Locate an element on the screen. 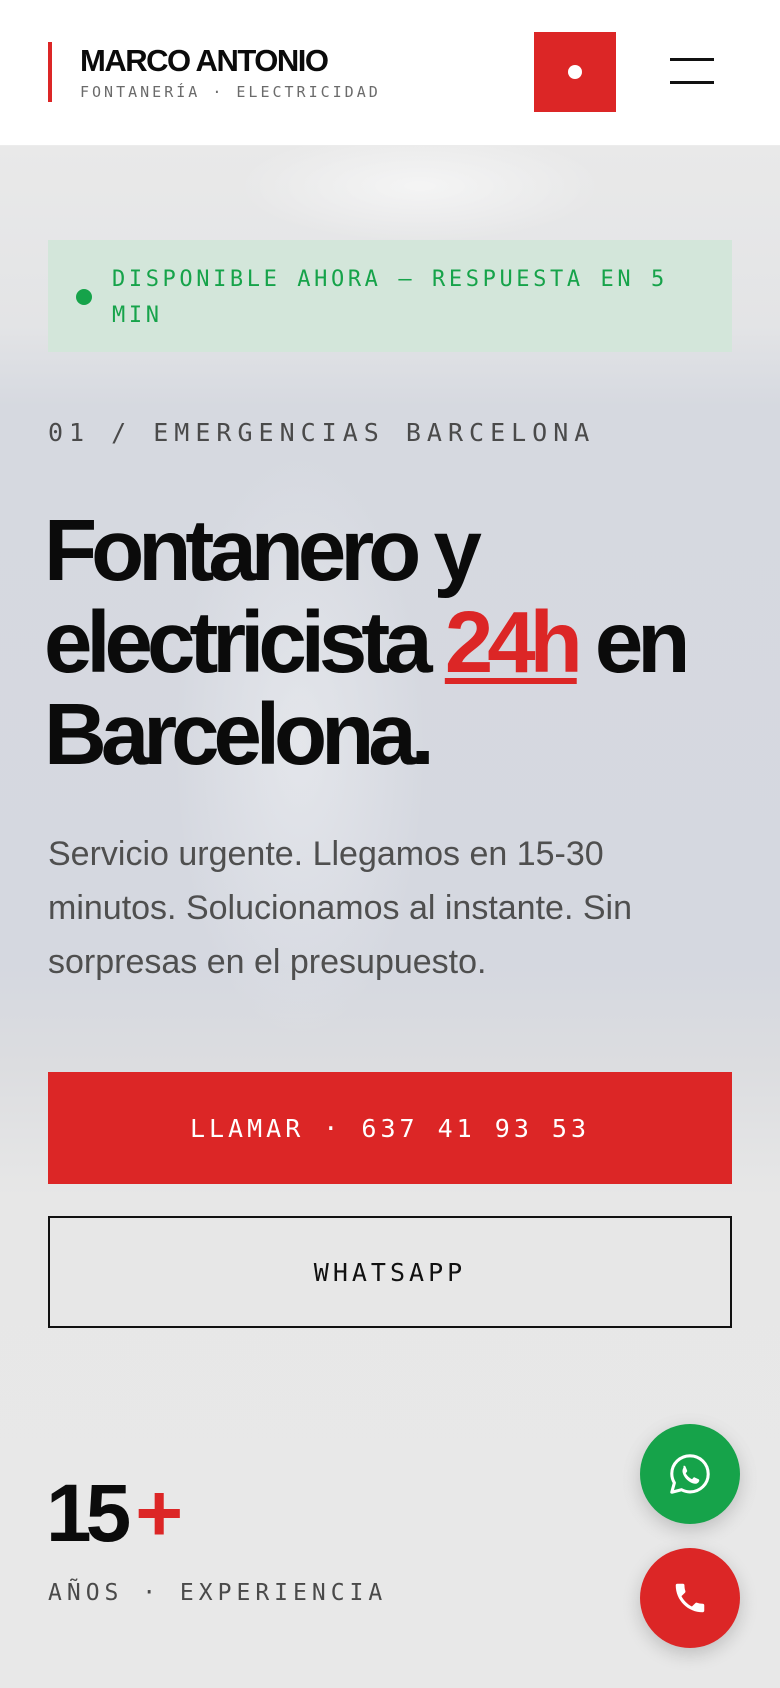 The height and width of the screenshot is (1688, 780). whatsapp-icon is located at coordinates (690, 1474).